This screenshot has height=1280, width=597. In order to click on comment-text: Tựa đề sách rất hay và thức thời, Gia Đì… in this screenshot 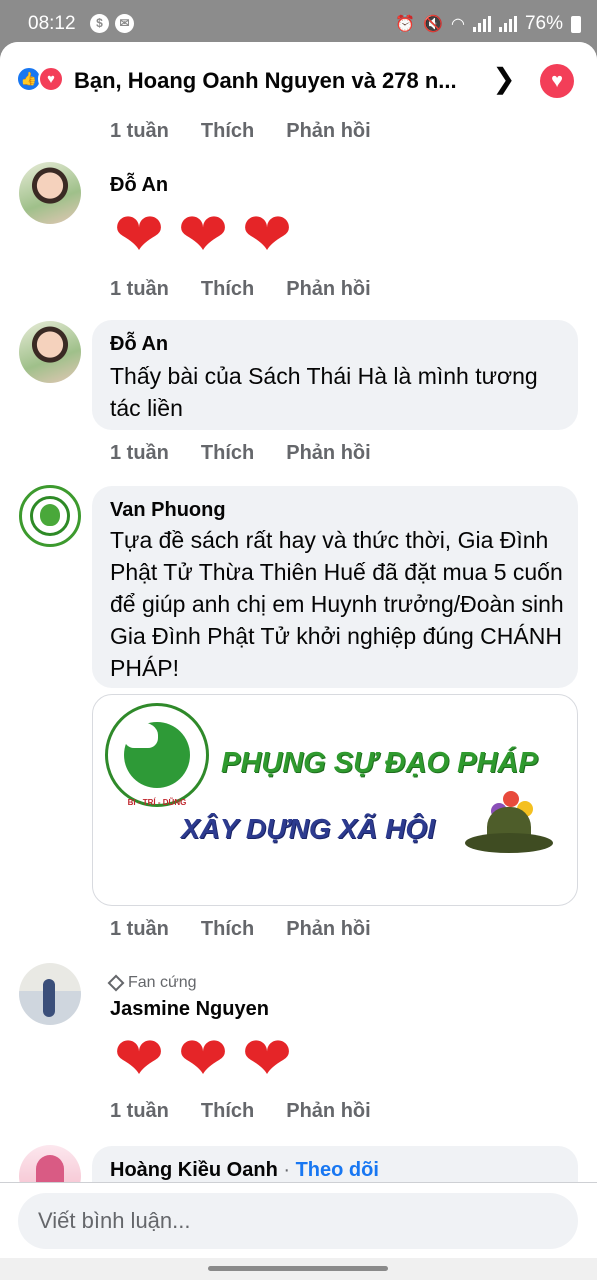, I will do `click(337, 604)`.